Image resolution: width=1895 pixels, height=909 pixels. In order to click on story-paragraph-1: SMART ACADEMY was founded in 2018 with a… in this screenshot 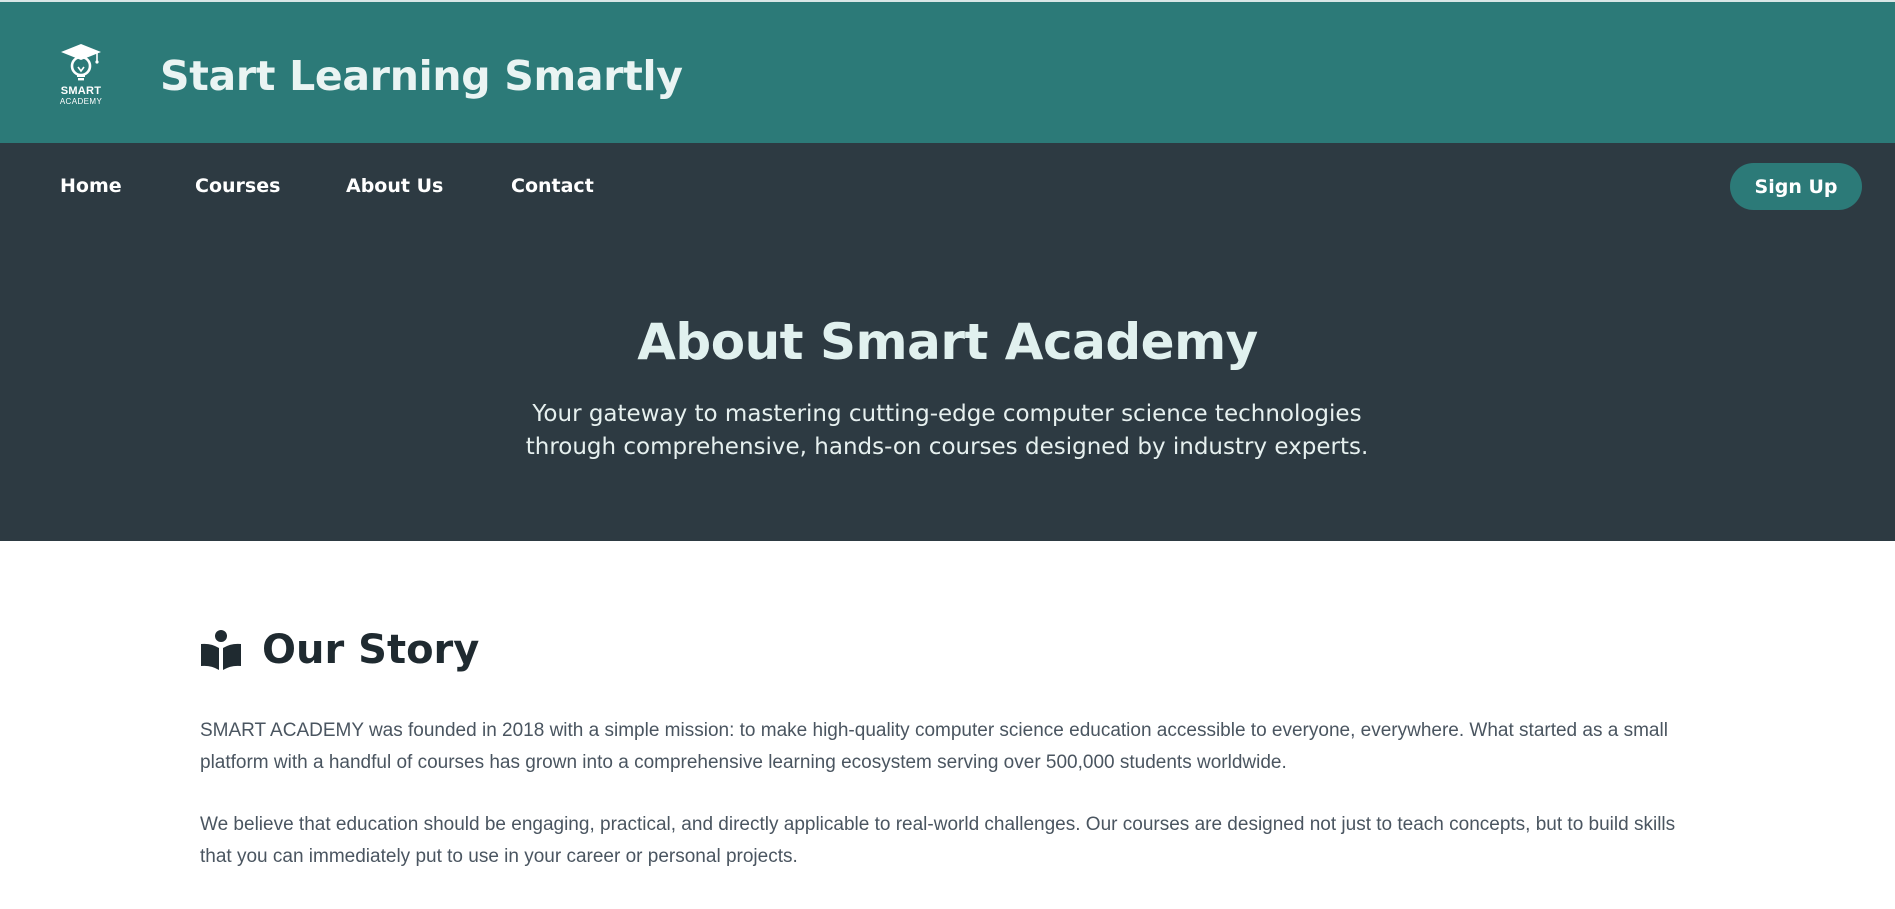, I will do `click(934, 746)`.